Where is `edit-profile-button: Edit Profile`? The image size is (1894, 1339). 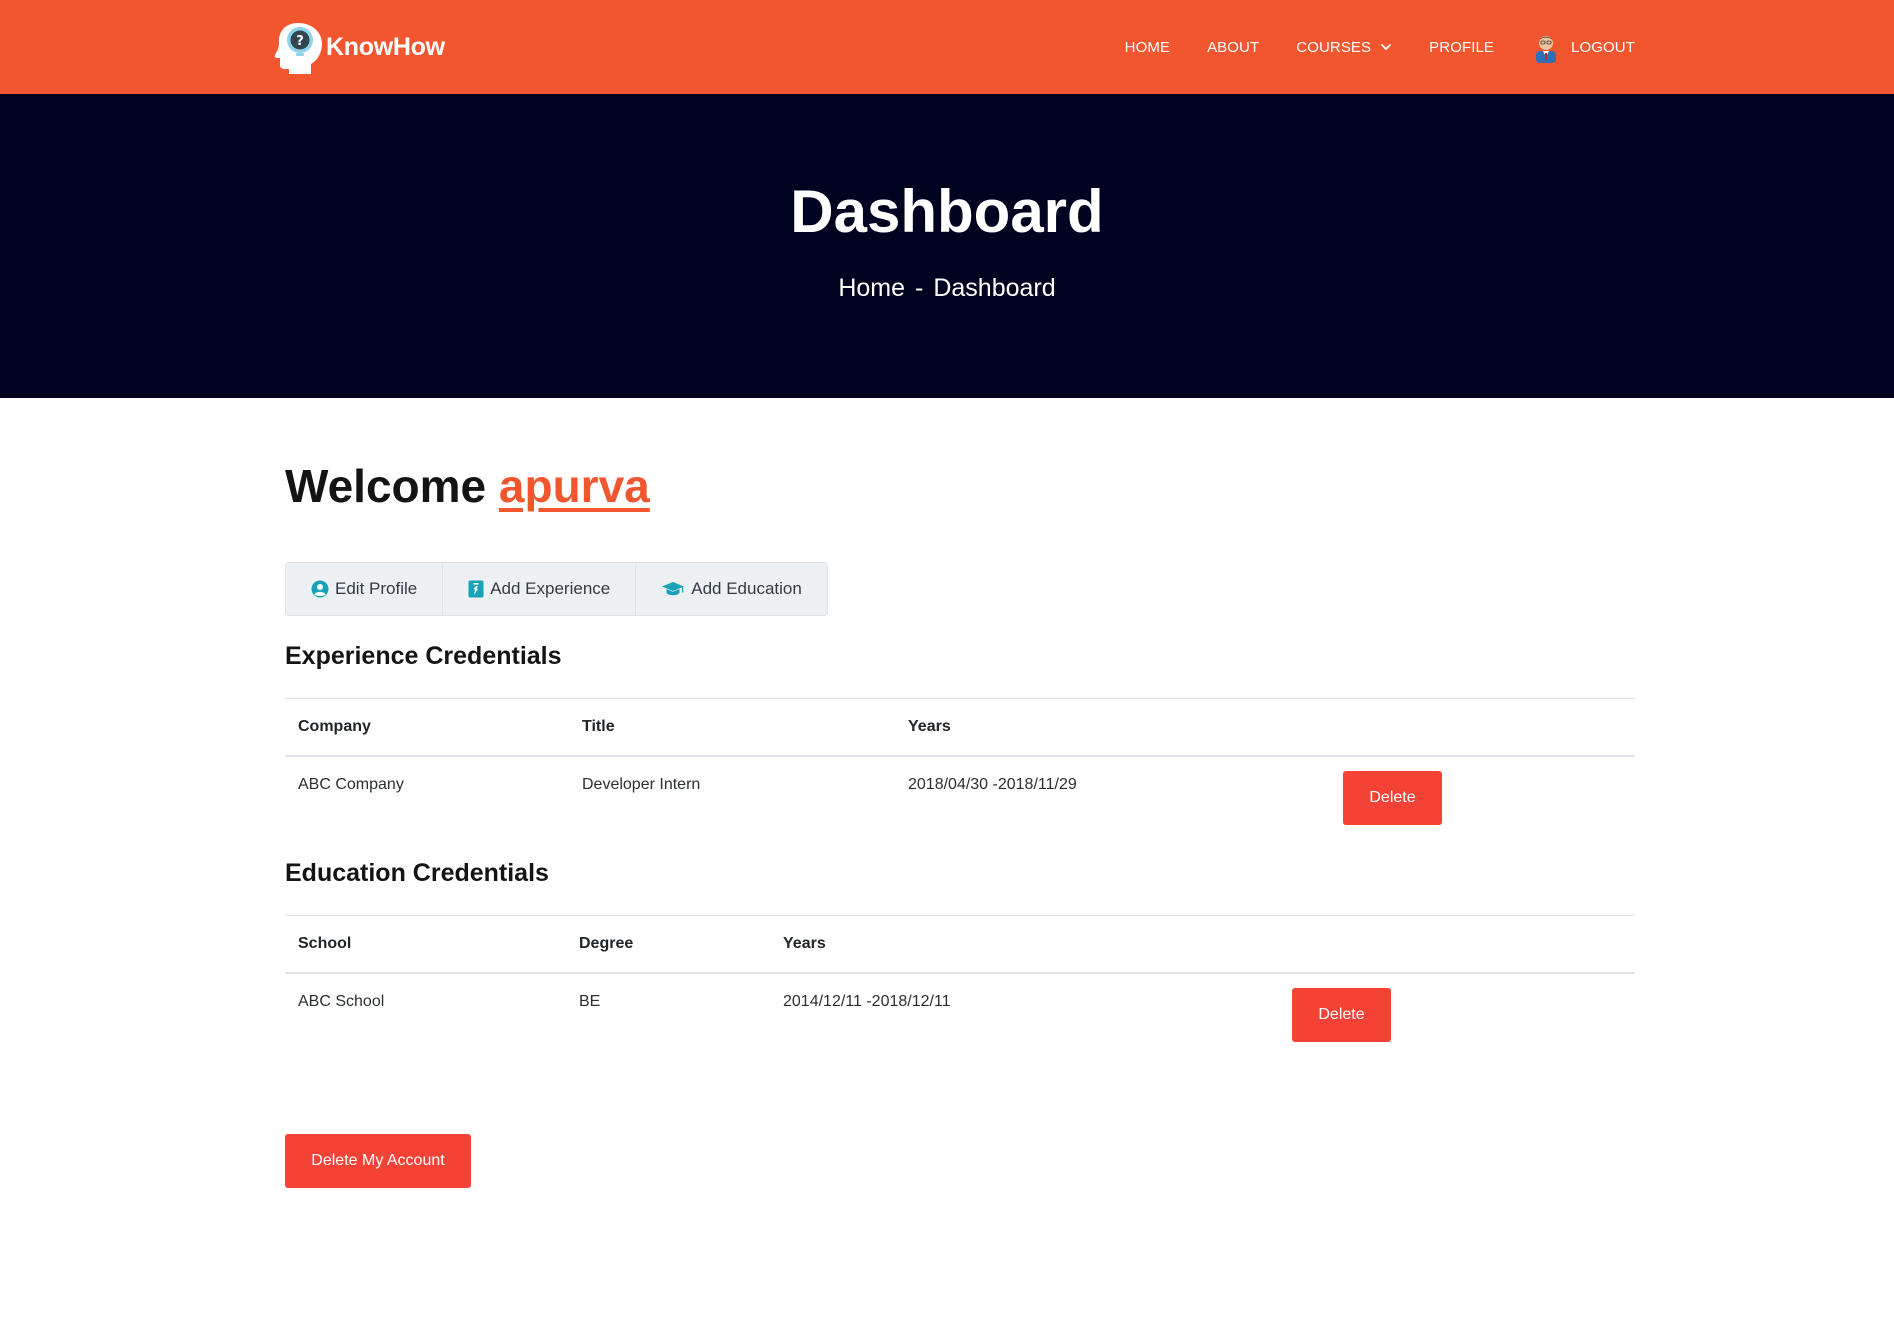 edit-profile-button: Edit Profile is located at coordinates (365, 589).